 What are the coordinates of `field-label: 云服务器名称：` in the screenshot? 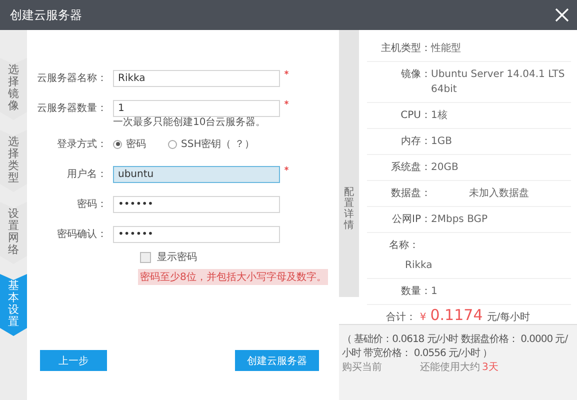 It's located at (72, 78).